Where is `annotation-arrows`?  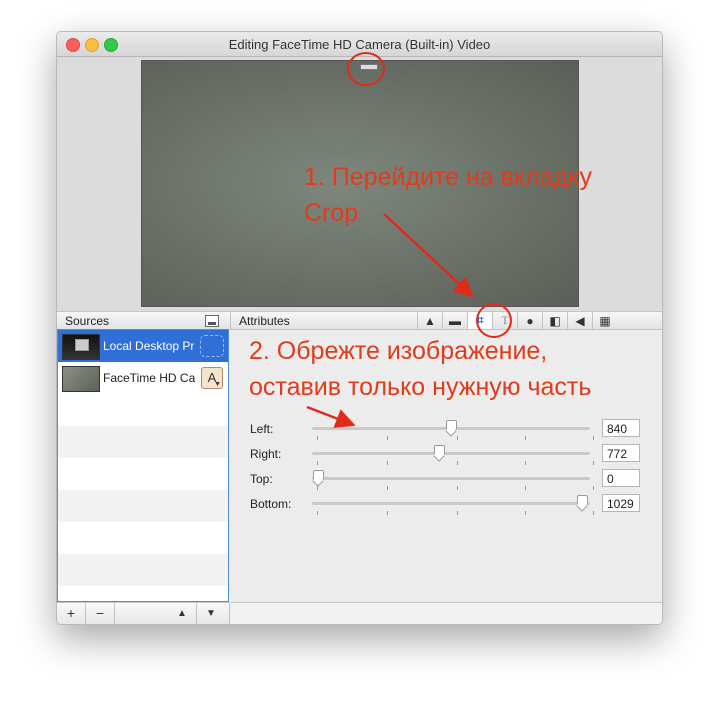 annotation-arrows is located at coordinates (390, 320).